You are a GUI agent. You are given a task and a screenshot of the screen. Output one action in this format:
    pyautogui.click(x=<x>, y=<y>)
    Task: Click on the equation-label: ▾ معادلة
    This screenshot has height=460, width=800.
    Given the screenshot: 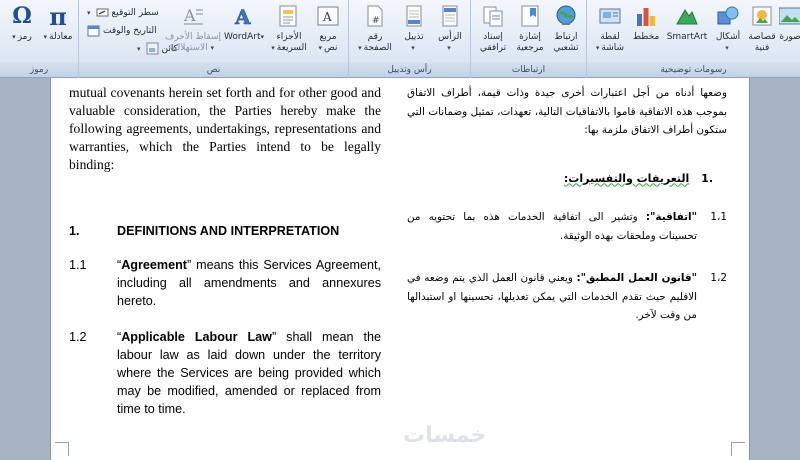 What is the action you would take?
    pyautogui.click(x=58, y=37)
    